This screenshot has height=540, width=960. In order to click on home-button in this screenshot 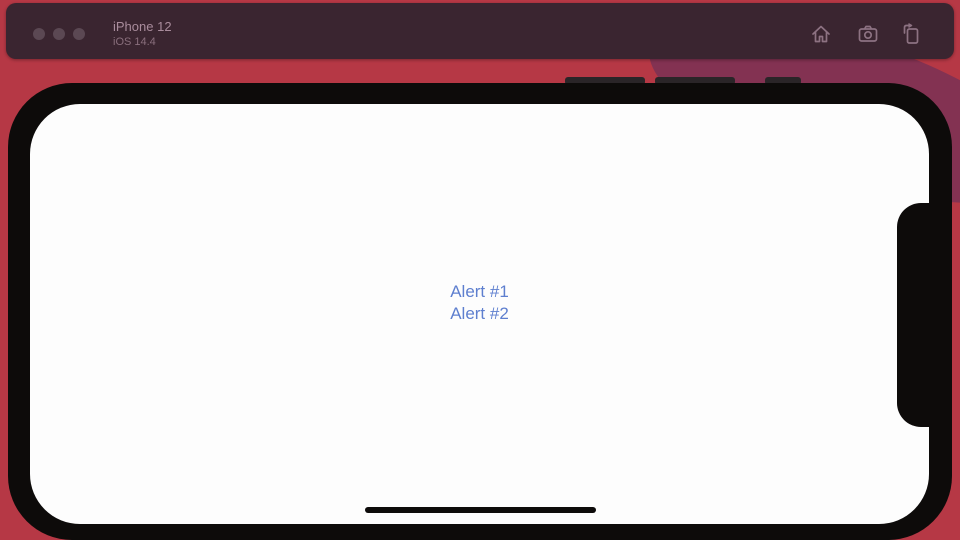, I will do `click(821, 34)`.